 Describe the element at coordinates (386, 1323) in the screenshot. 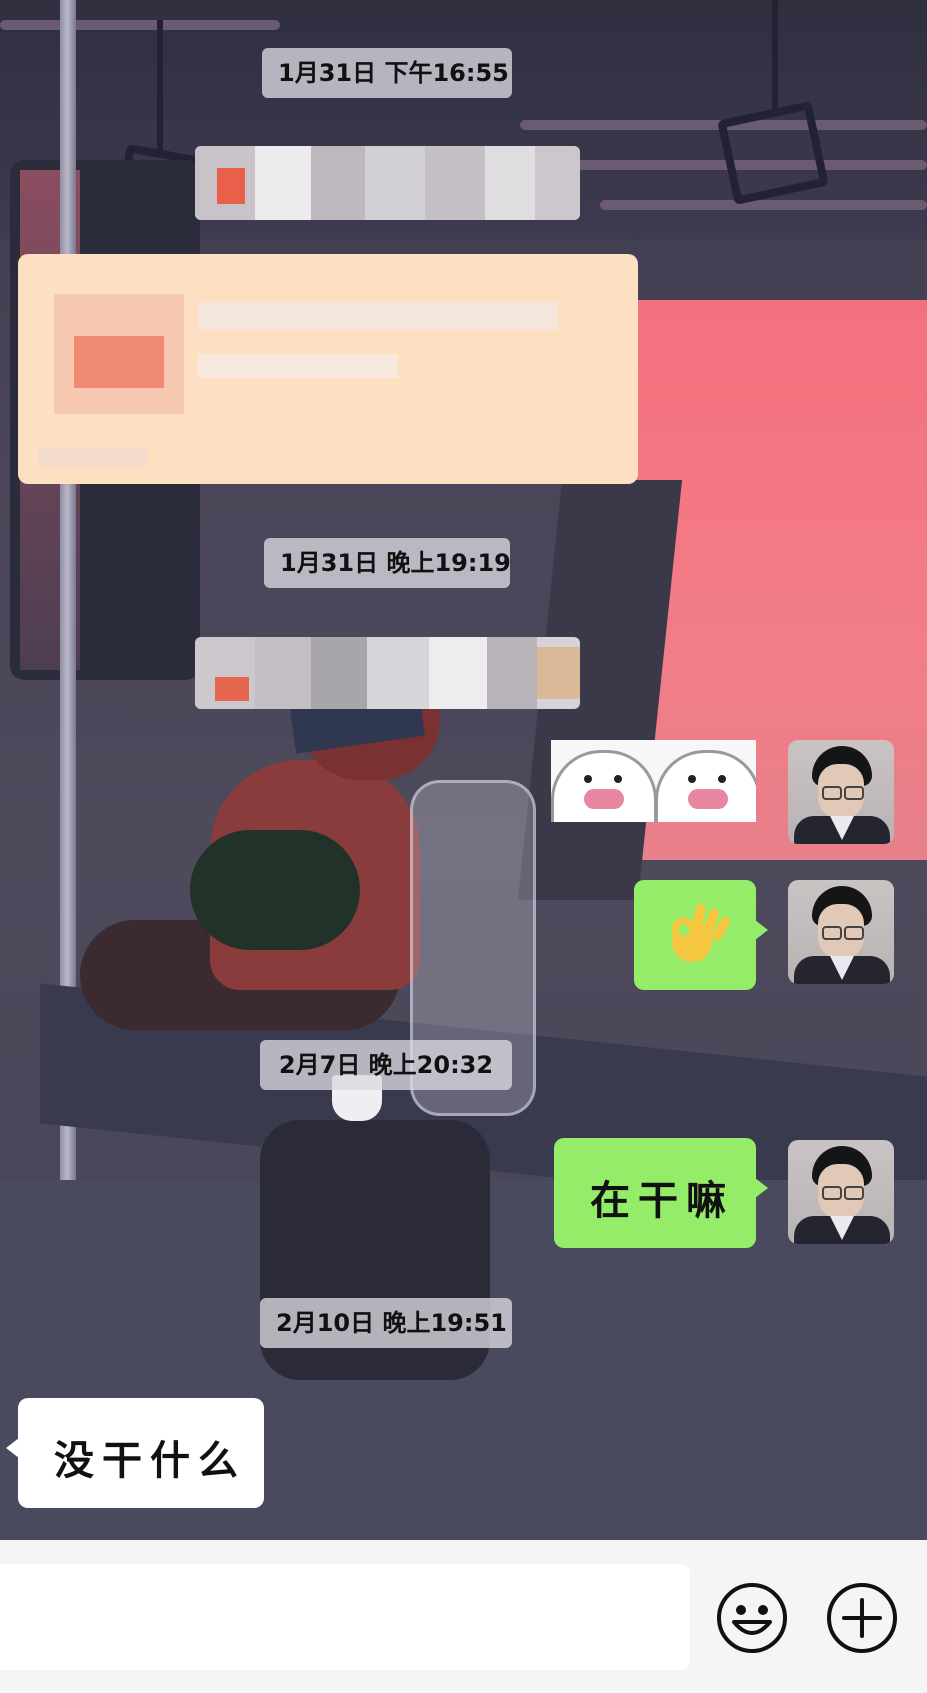

I see `timestamp: 2月10日 晚上19:51` at that location.